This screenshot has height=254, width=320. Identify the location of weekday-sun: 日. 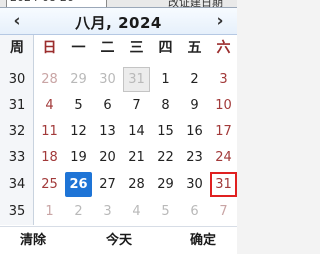
(49, 48).